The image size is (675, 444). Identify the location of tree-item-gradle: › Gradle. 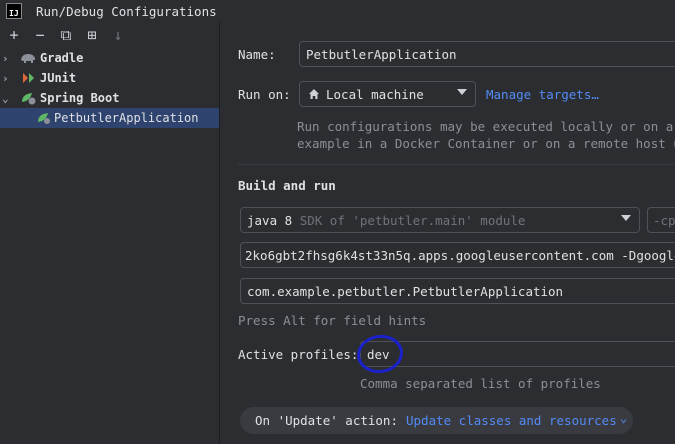
(109, 58).